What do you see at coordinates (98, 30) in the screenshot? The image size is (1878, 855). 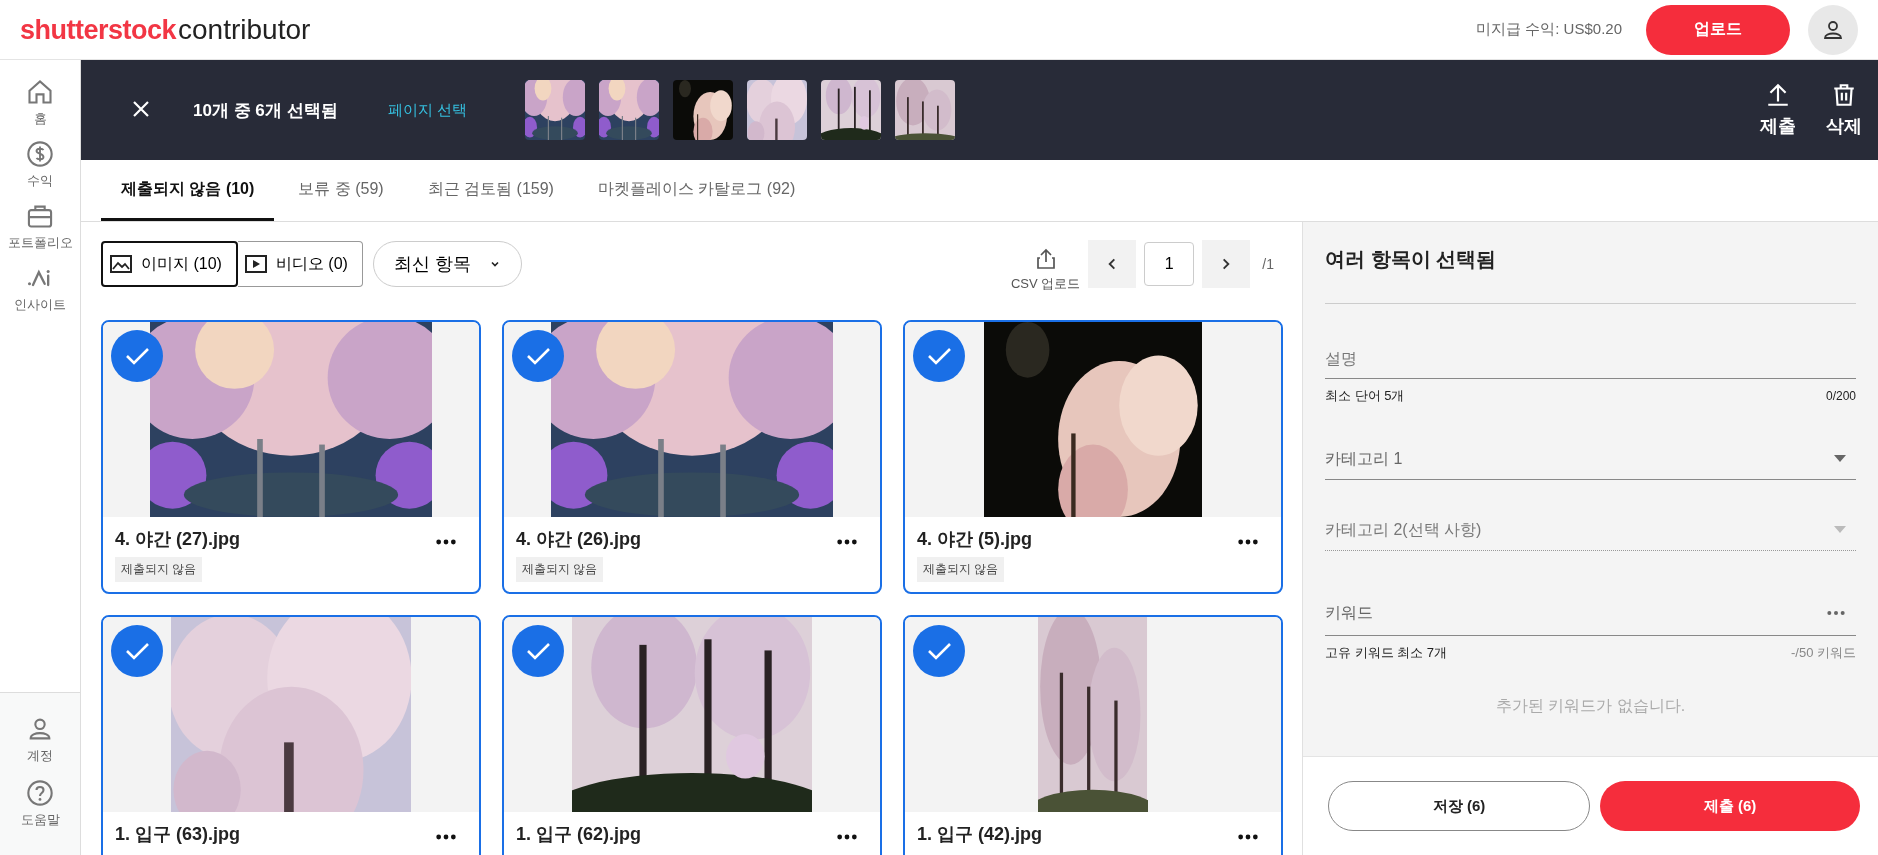 I see `logo-brand: shutterstock` at bounding box center [98, 30].